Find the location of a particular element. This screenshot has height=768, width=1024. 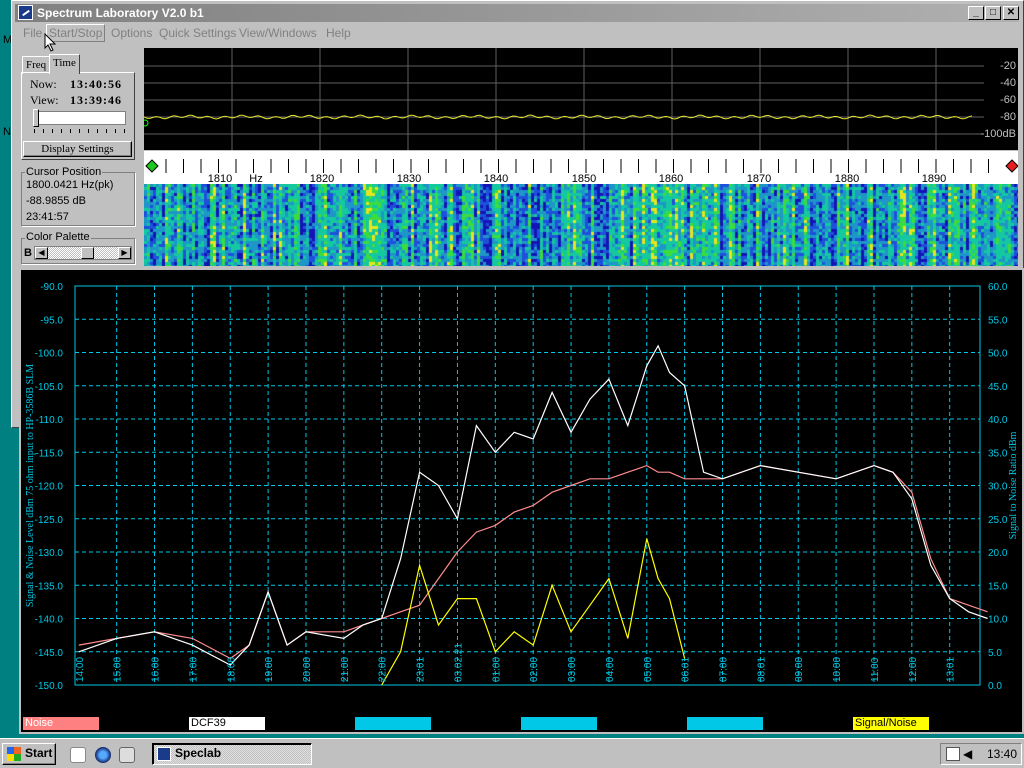

frequency-label: 1810 is located at coordinates (220, 178).